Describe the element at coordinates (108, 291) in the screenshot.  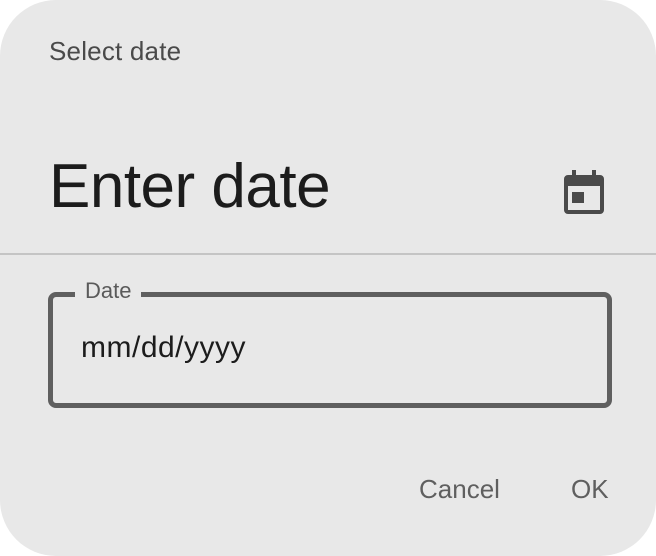
I see `date-field-label: Date` at that location.